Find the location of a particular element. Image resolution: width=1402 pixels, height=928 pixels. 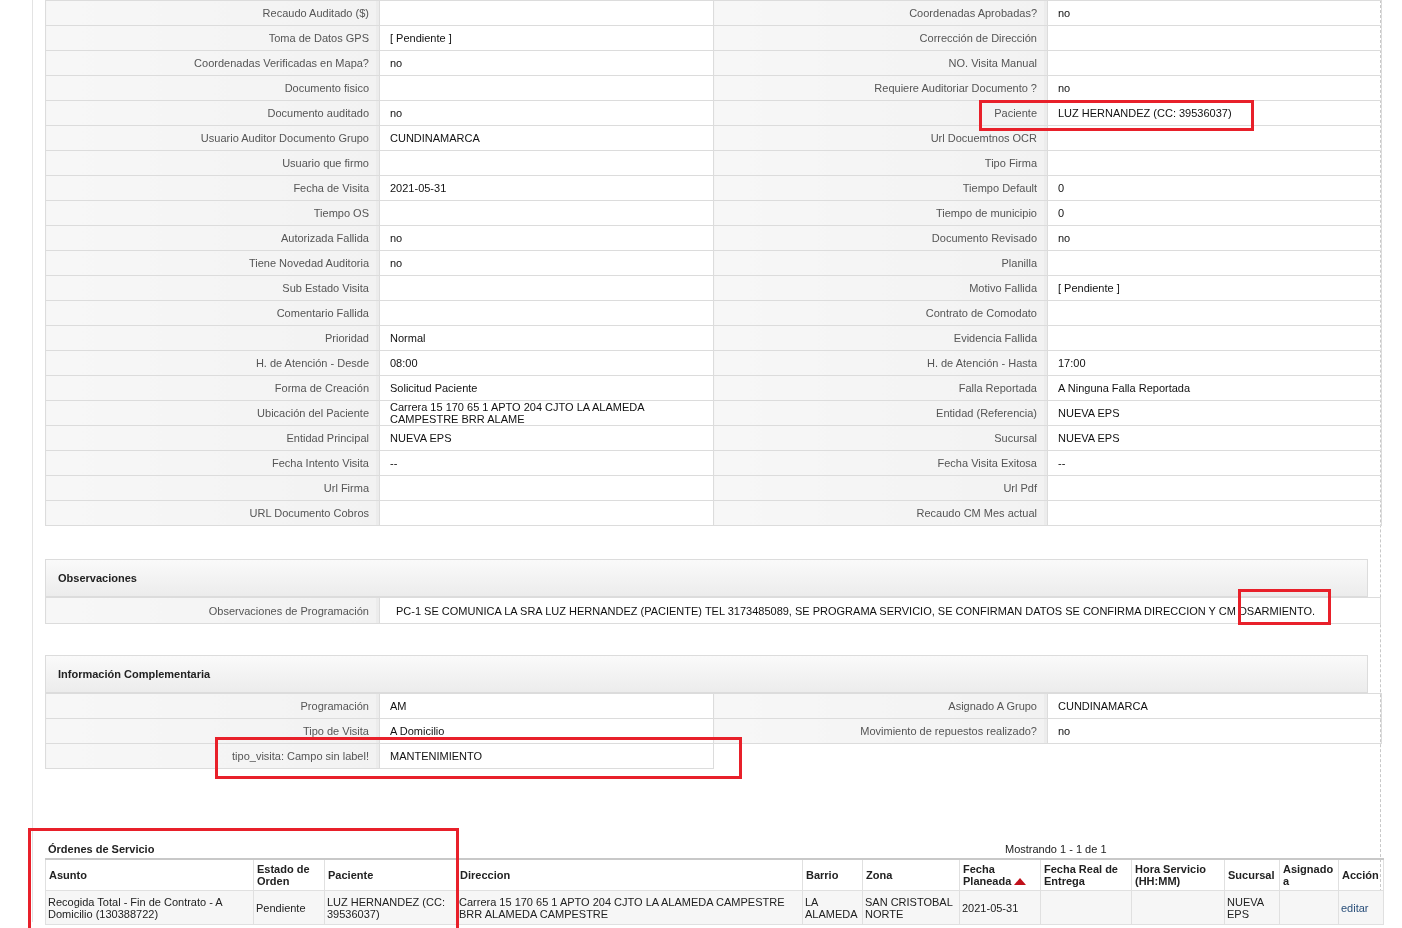

field-label: Usuario Auditor Documento Grupo is located at coordinates (212, 138).